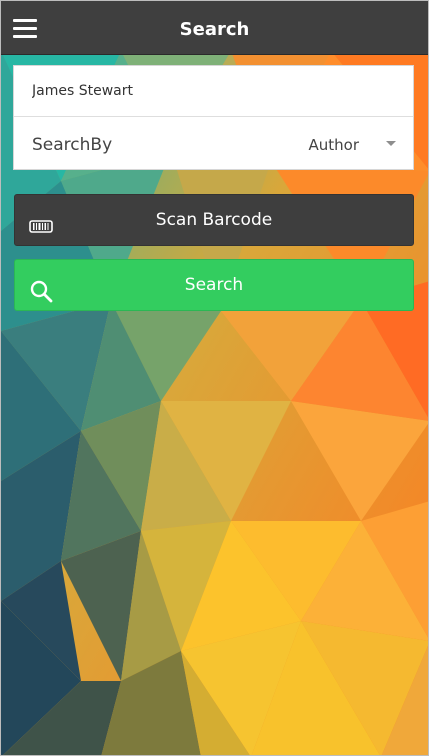 This screenshot has height=756, width=429. What do you see at coordinates (41, 220) in the screenshot?
I see `barcode-icon` at bounding box center [41, 220].